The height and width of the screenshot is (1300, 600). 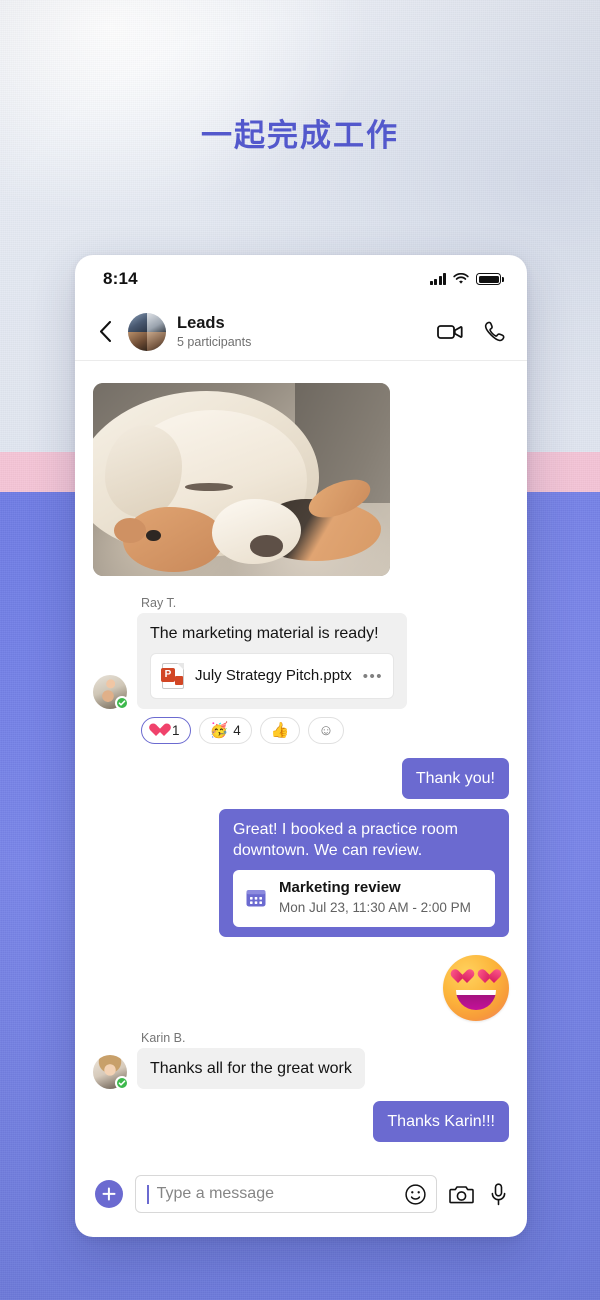 I want to click on message-input-wrapper: Type a message, so click(x=286, y=1194).